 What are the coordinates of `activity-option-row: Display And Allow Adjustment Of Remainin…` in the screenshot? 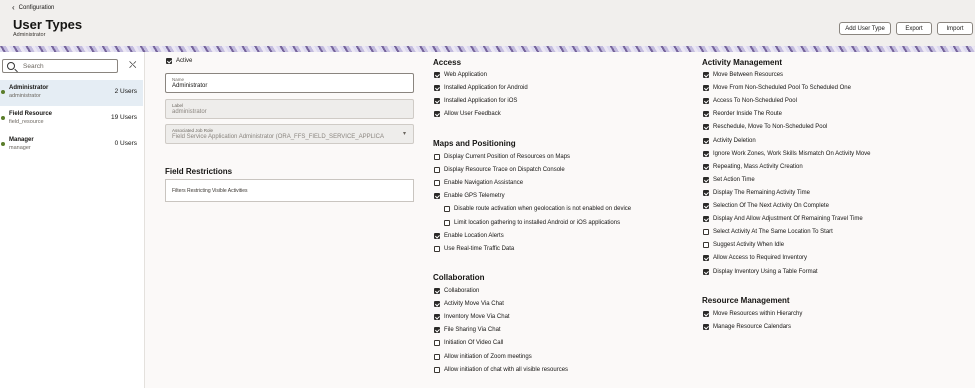 It's located at (783, 219).